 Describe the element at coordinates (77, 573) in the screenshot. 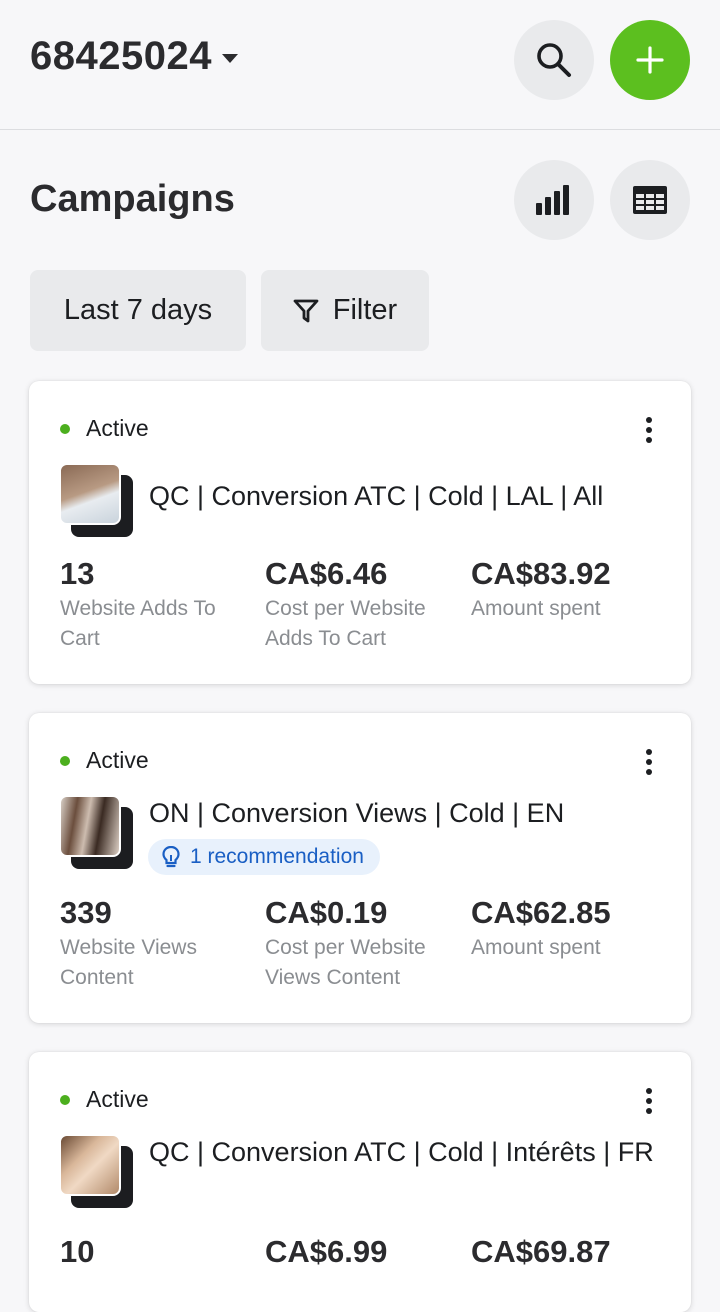

I see `metric-value: 13` at that location.